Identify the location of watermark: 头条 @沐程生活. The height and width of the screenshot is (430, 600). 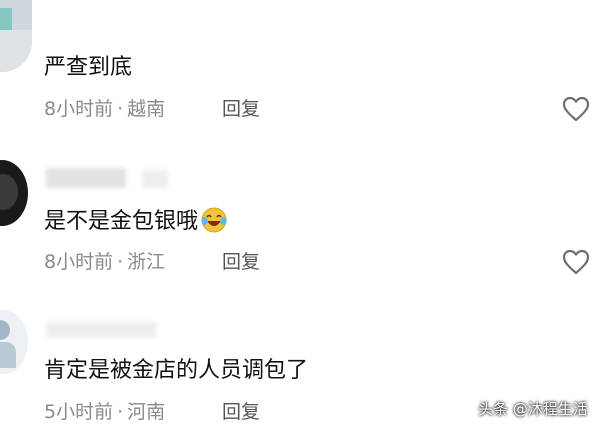
(533, 409).